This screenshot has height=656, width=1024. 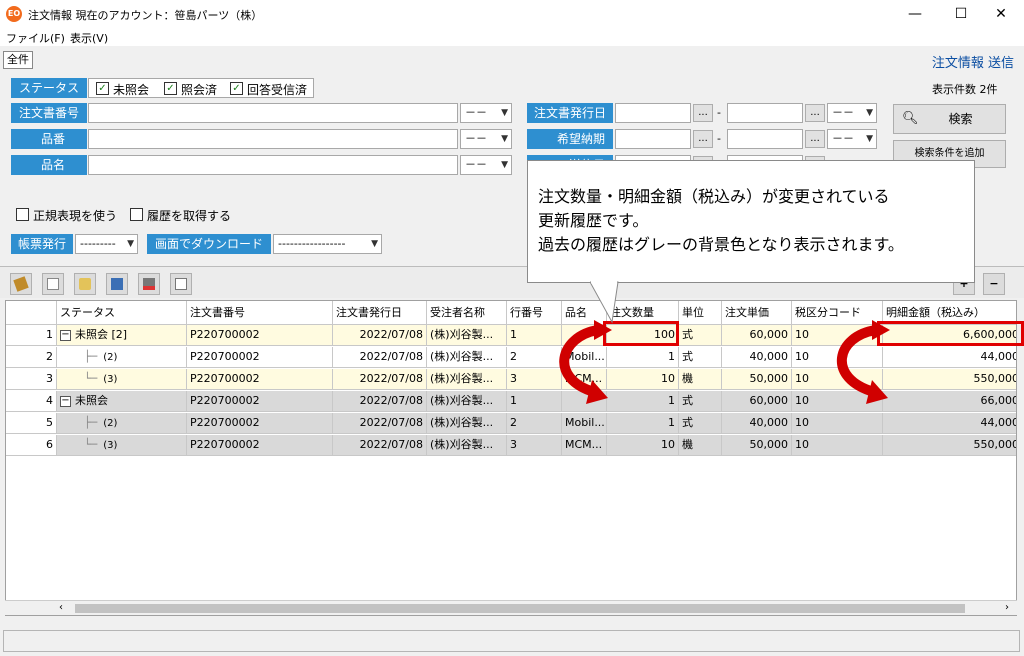 What do you see at coordinates (75, 216) in the screenshot?
I see `regex-label: 正規表現を使う` at bounding box center [75, 216].